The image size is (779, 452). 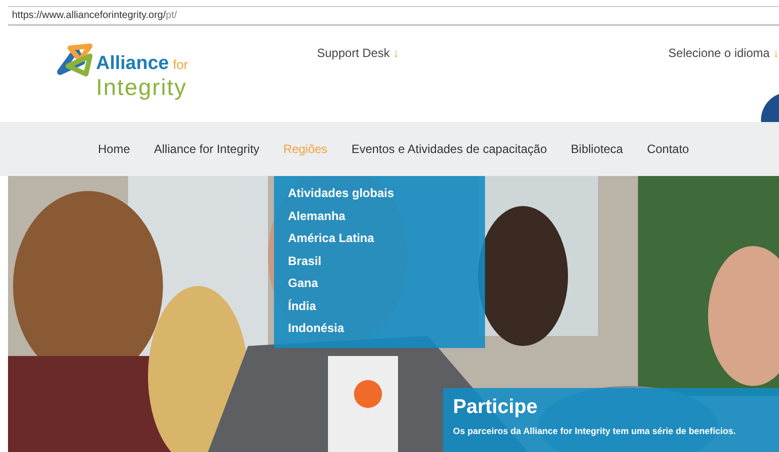 I want to click on logo-word: Integrity, so click(x=142, y=87).